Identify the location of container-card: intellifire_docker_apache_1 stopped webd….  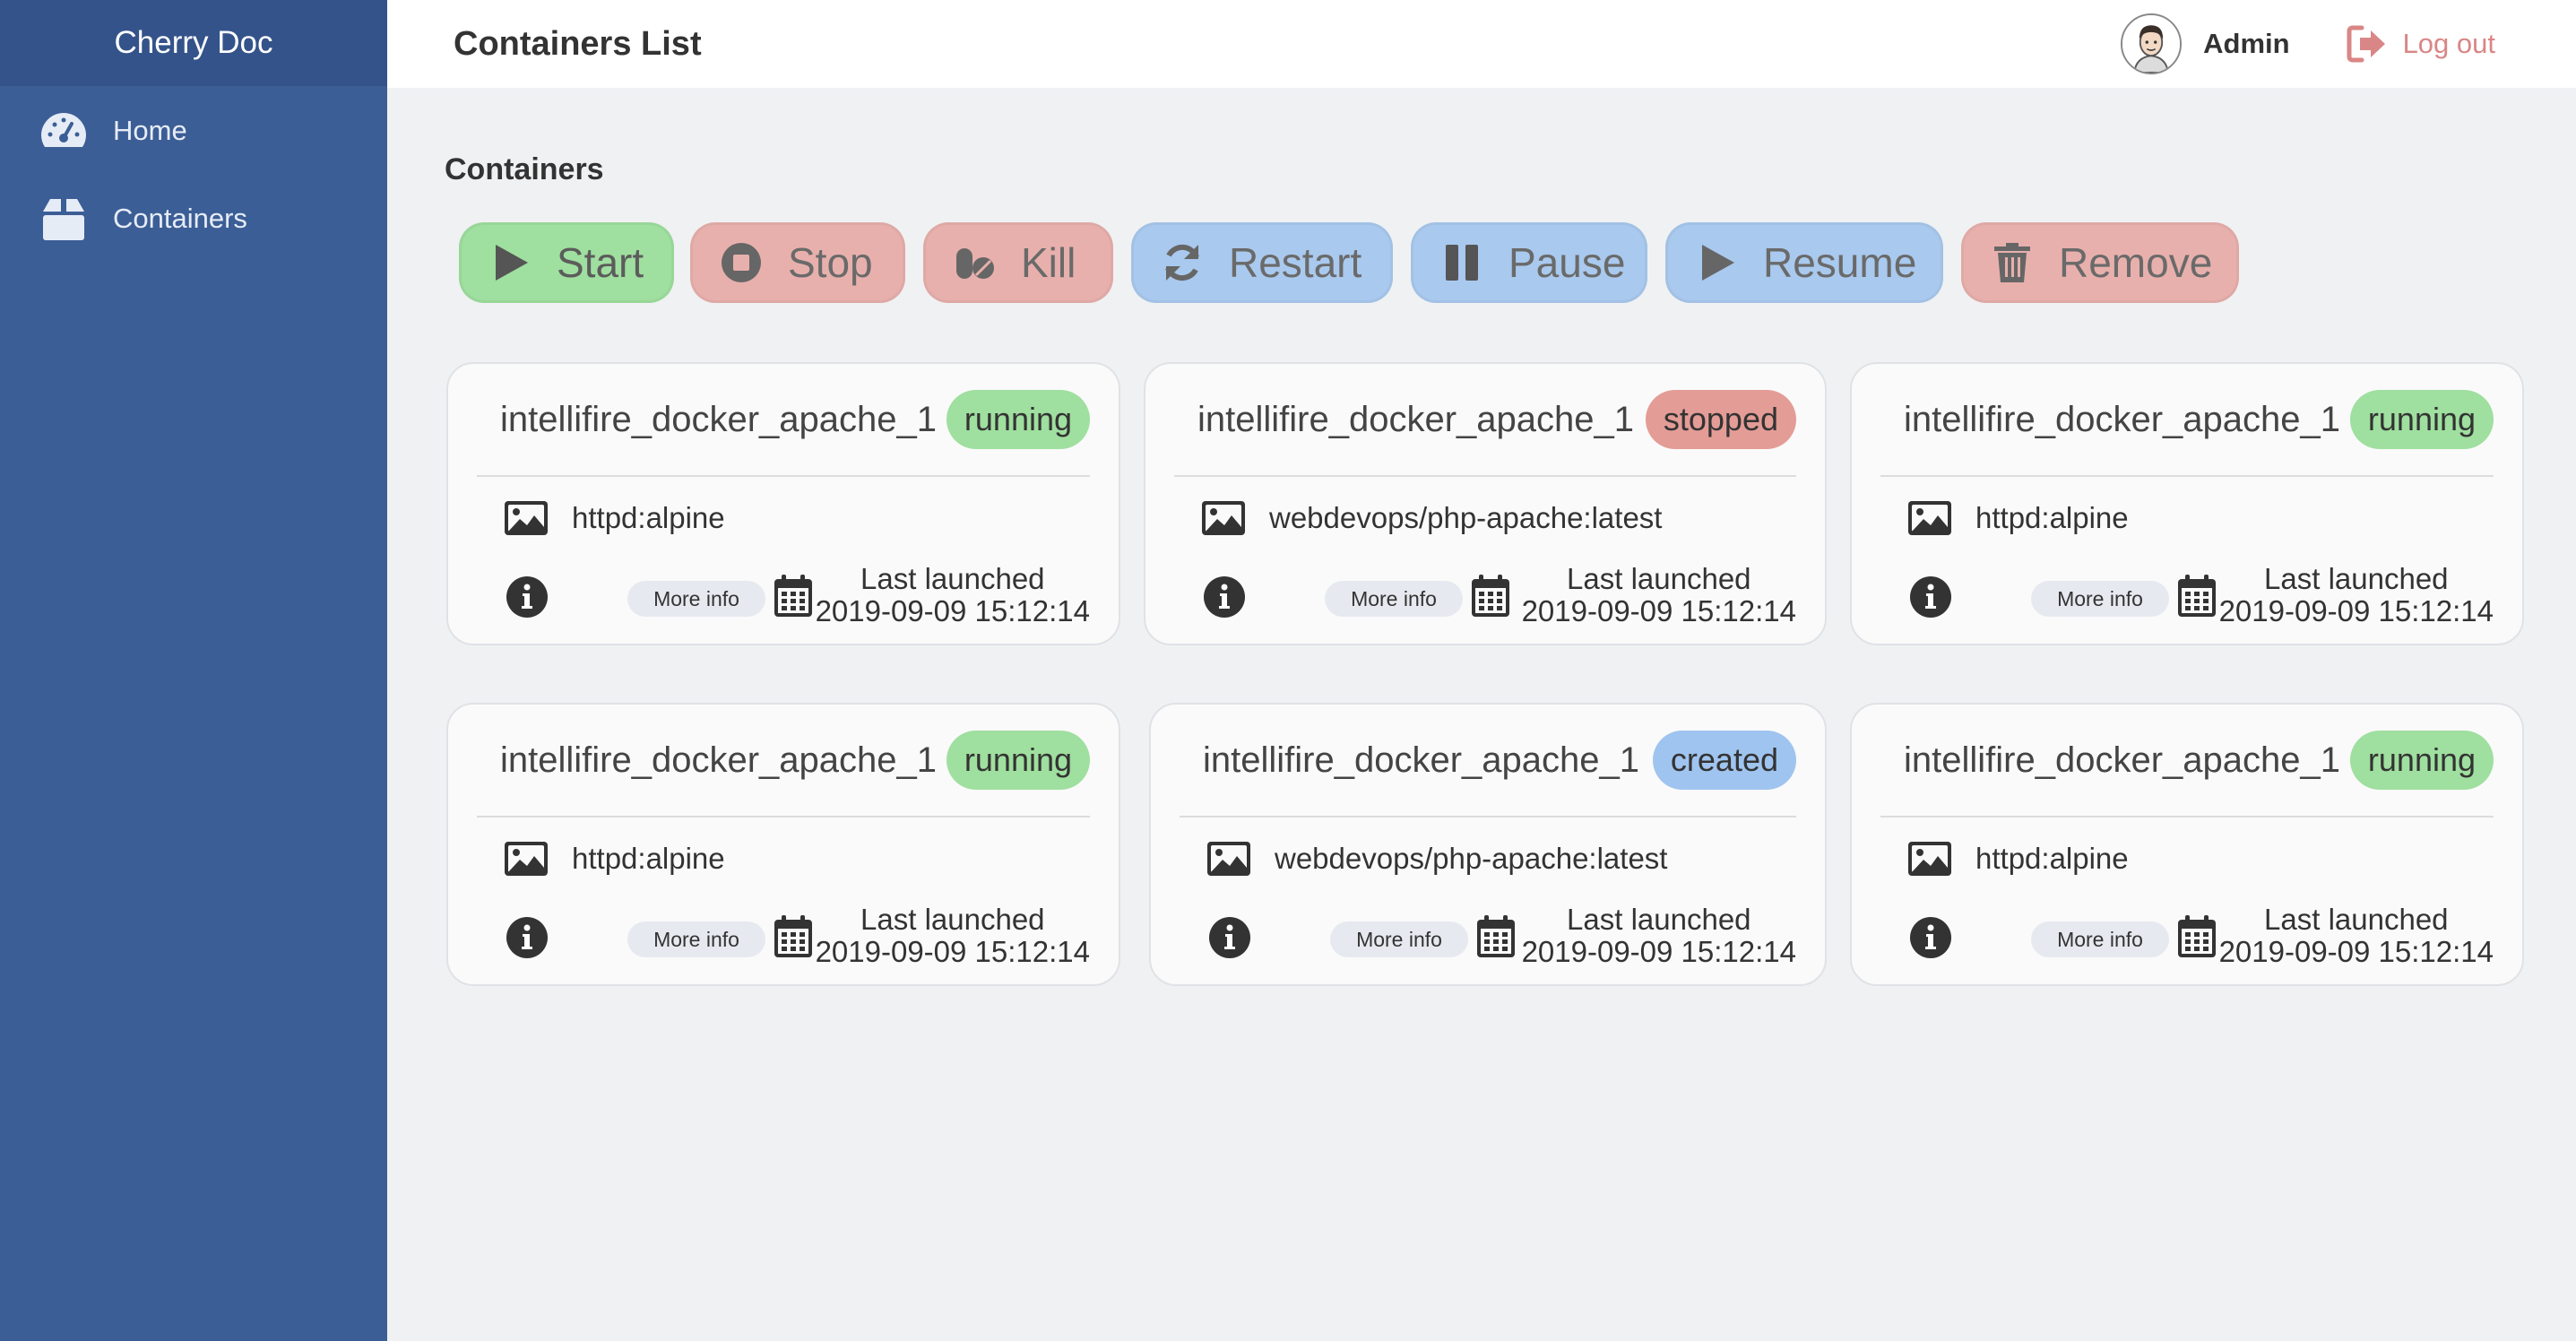
(1485, 503).